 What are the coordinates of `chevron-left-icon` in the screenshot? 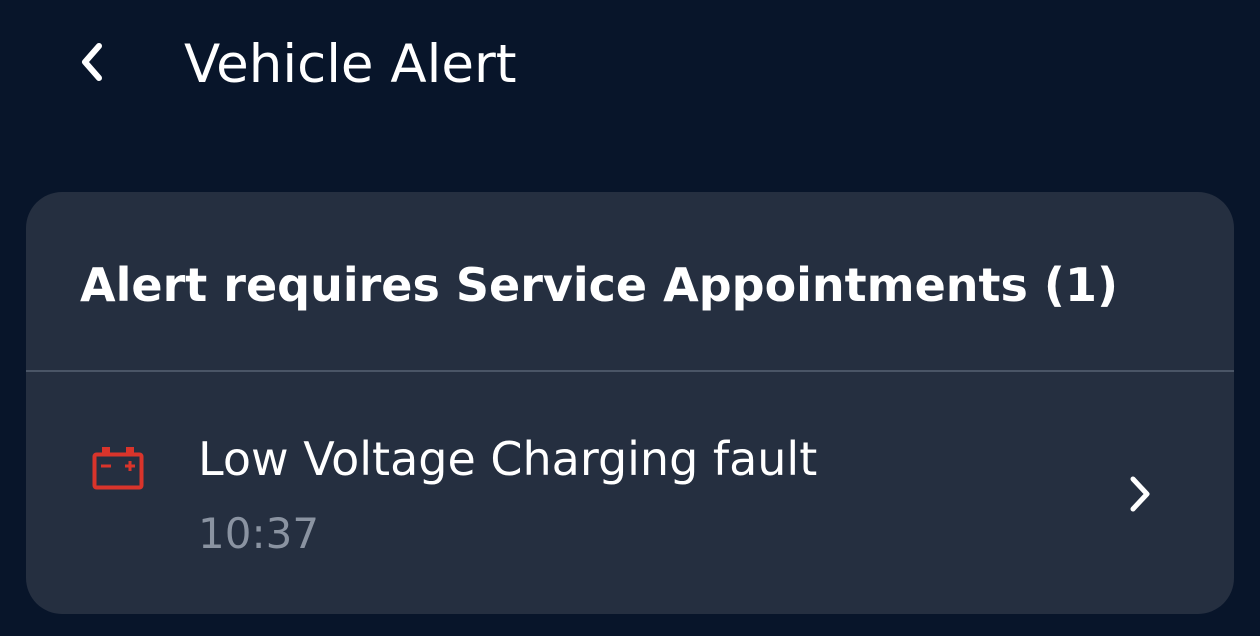 It's located at (92, 62).